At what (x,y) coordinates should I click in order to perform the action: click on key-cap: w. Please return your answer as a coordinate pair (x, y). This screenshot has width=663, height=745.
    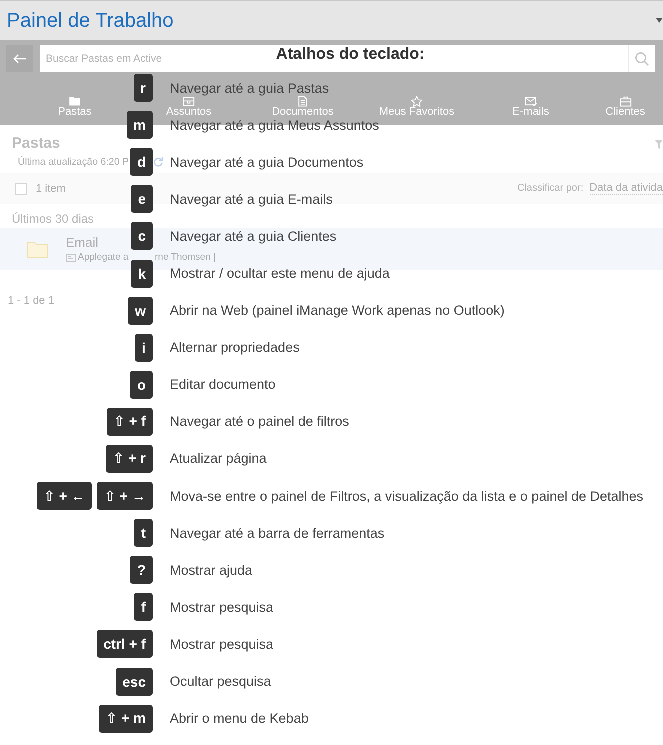
    Looking at the image, I should click on (140, 310).